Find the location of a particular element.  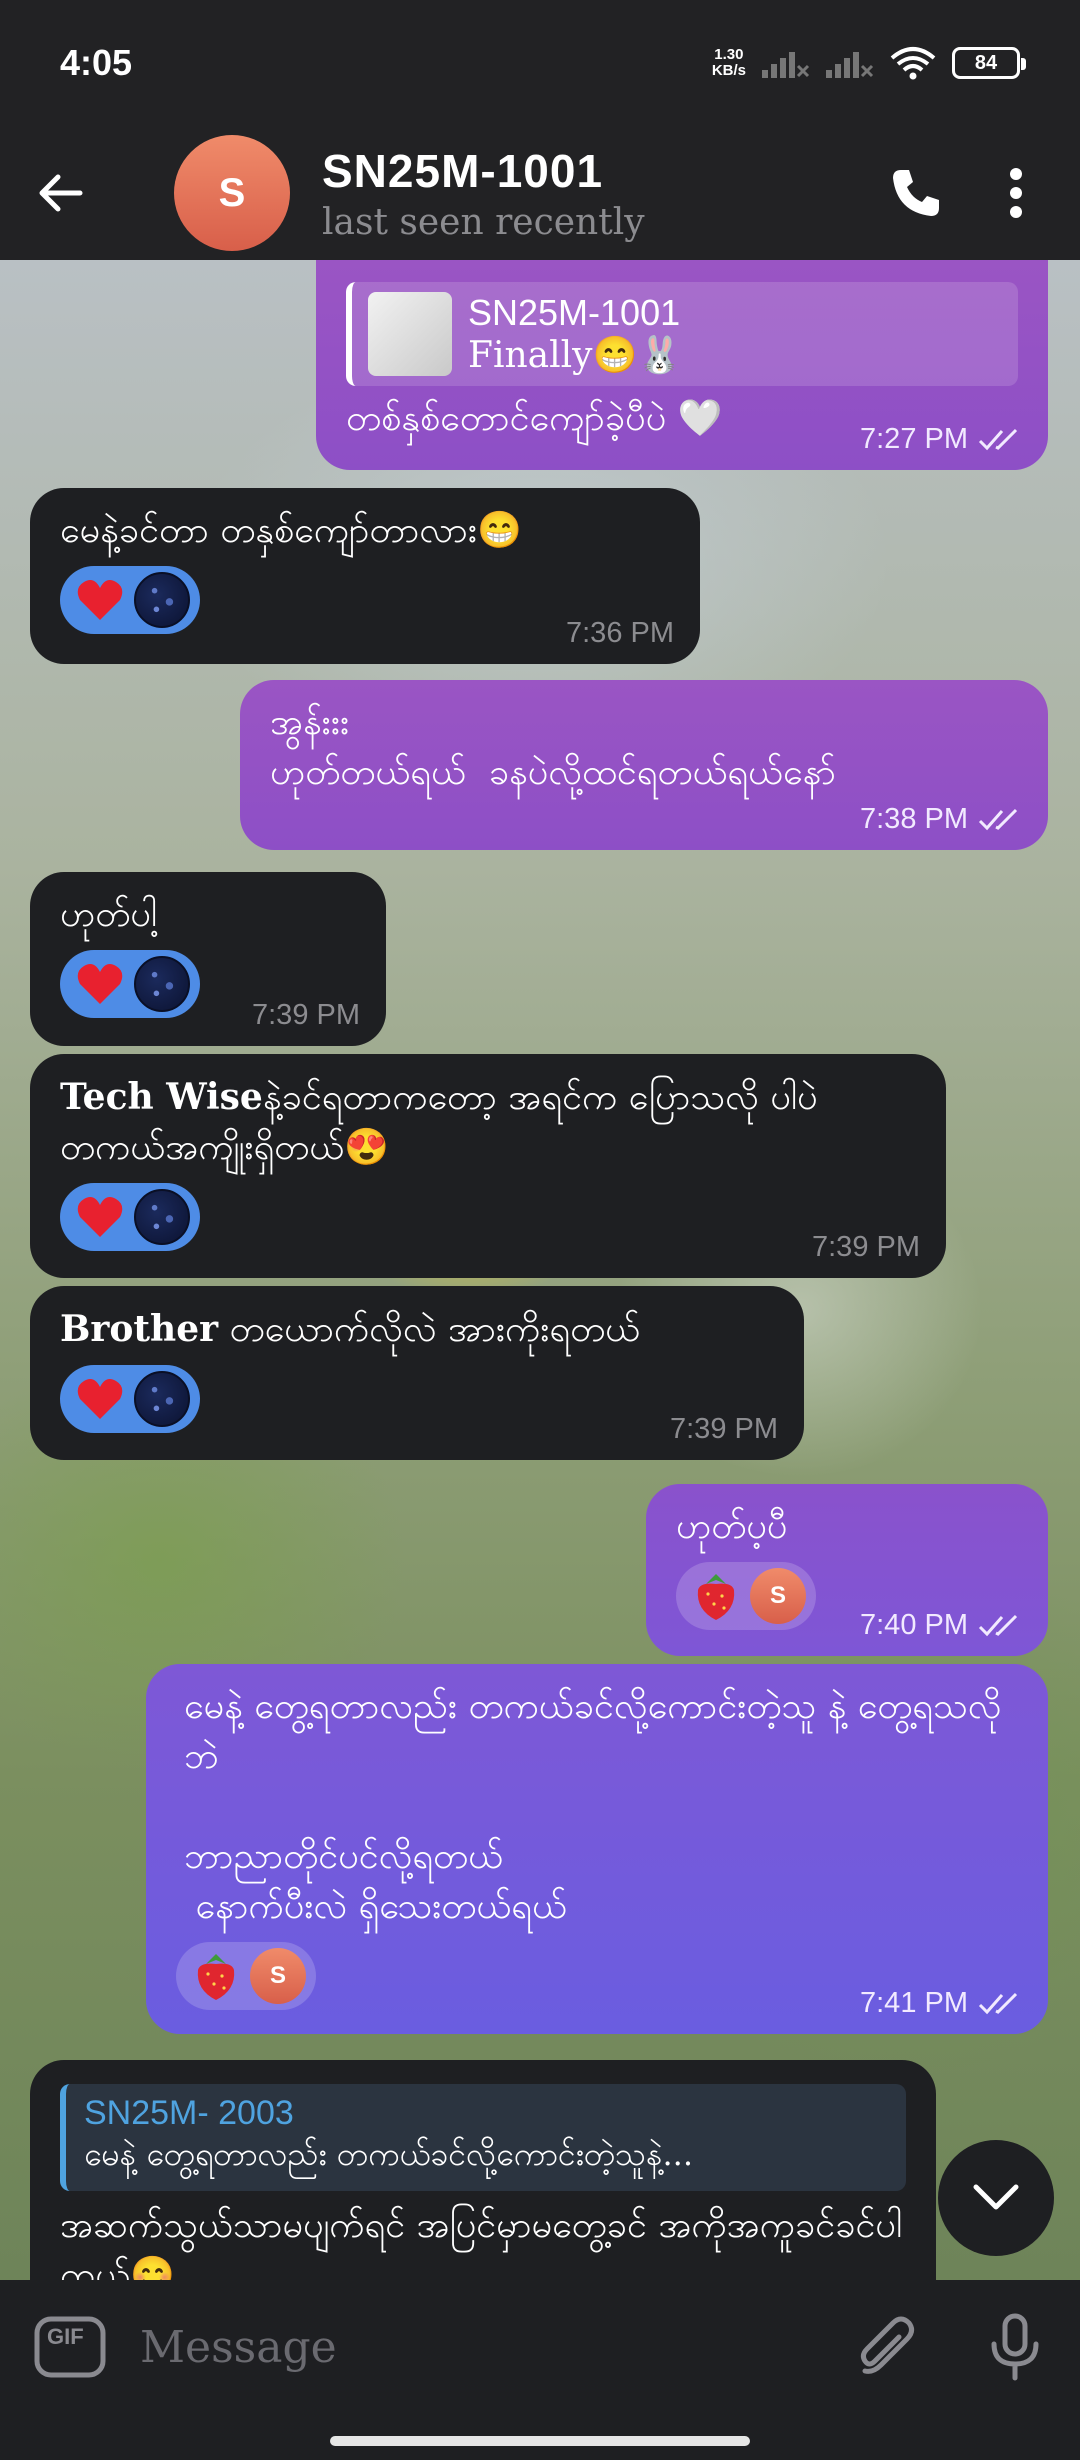

message-text: မေနဲ့ခင်တာ တနှစ်ကျော်တာလား😁 is located at coordinates (291, 530).